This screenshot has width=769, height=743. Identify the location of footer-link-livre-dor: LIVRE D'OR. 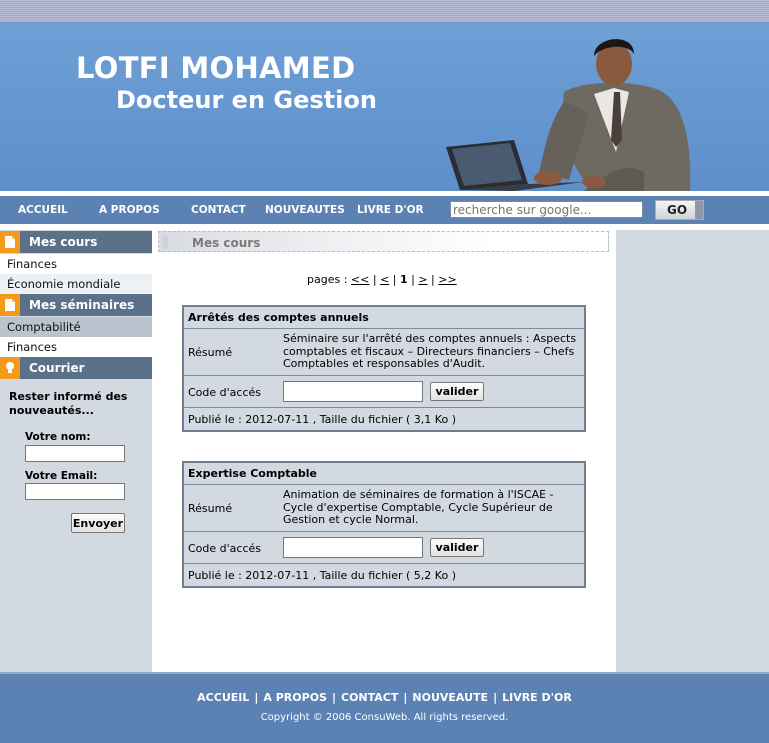
(537, 697).